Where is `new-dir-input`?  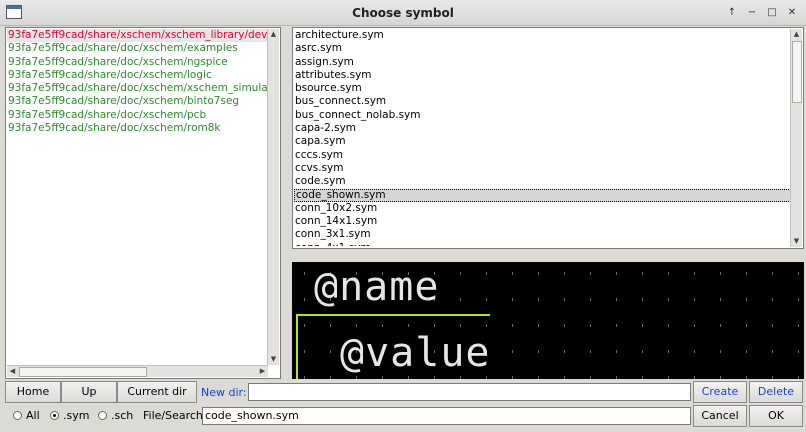
new-dir-input is located at coordinates (469, 392).